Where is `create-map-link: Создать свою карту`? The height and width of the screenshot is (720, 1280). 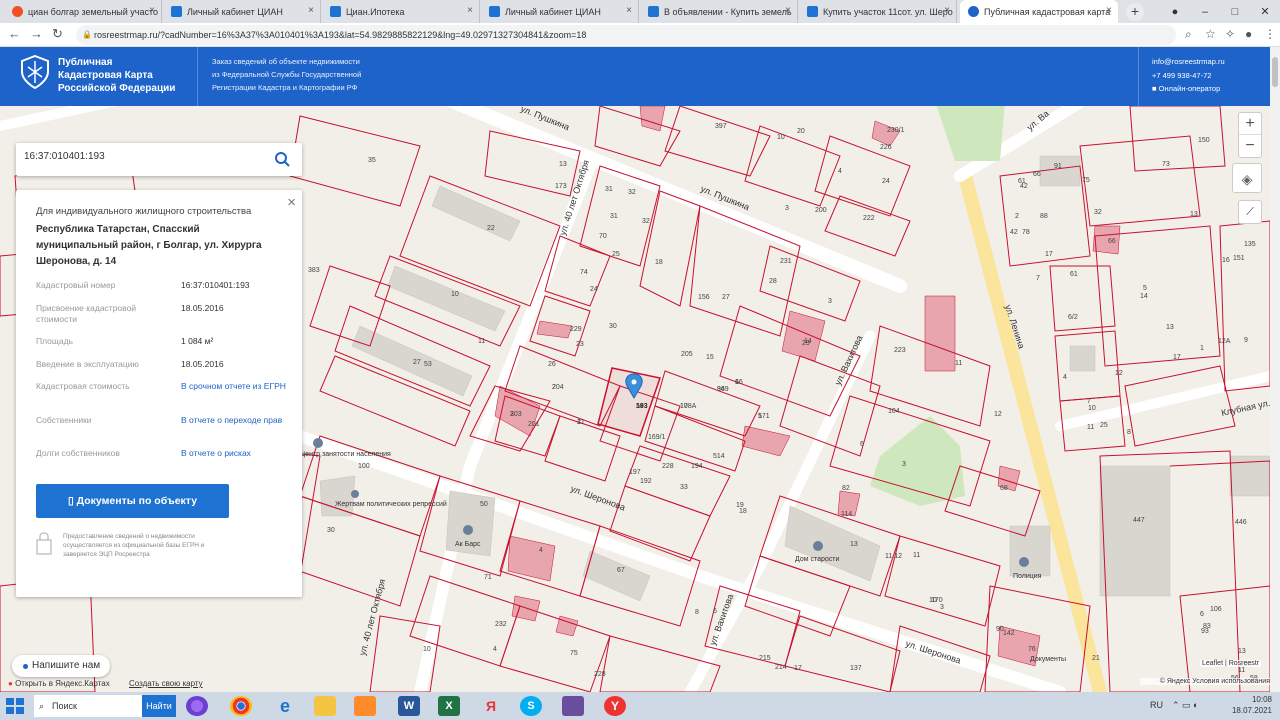
create-map-link: Создать свою карту is located at coordinates (166, 684).